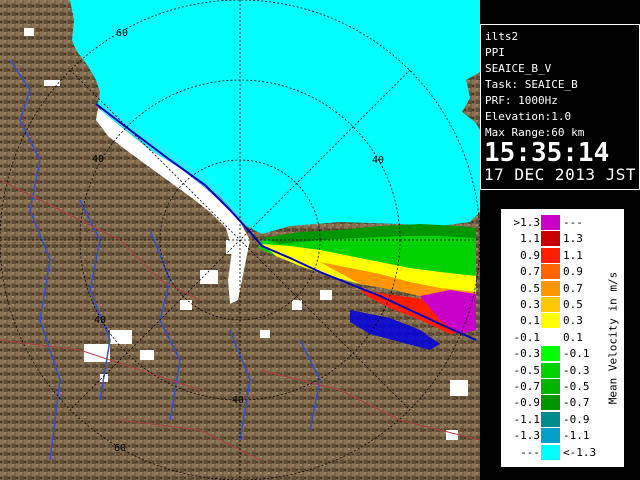  I want to click on range-label-40-ne: 40, so click(378, 160).